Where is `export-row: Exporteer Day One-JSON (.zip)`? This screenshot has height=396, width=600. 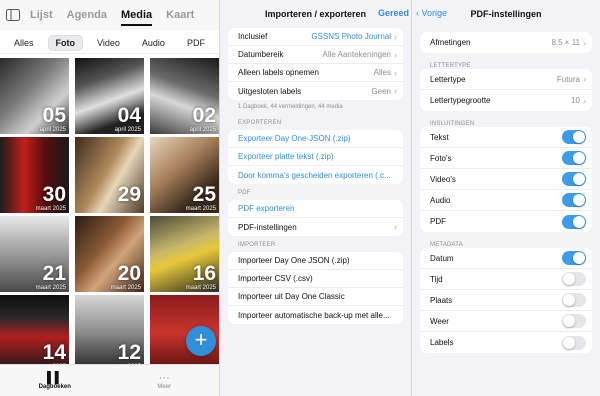 export-row: Exporteer Day One-JSON (.zip) is located at coordinates (315, 139).